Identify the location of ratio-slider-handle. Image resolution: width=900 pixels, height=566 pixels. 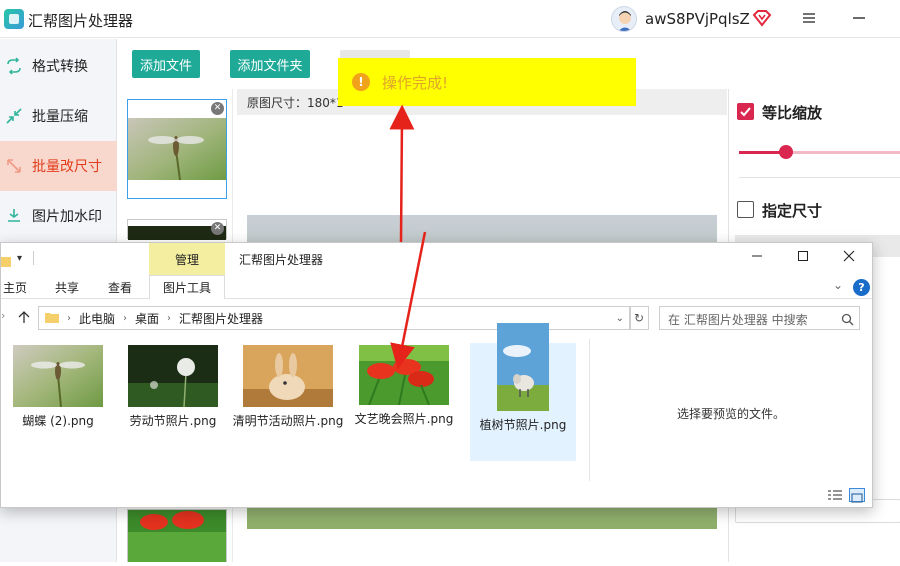
(786, 152).